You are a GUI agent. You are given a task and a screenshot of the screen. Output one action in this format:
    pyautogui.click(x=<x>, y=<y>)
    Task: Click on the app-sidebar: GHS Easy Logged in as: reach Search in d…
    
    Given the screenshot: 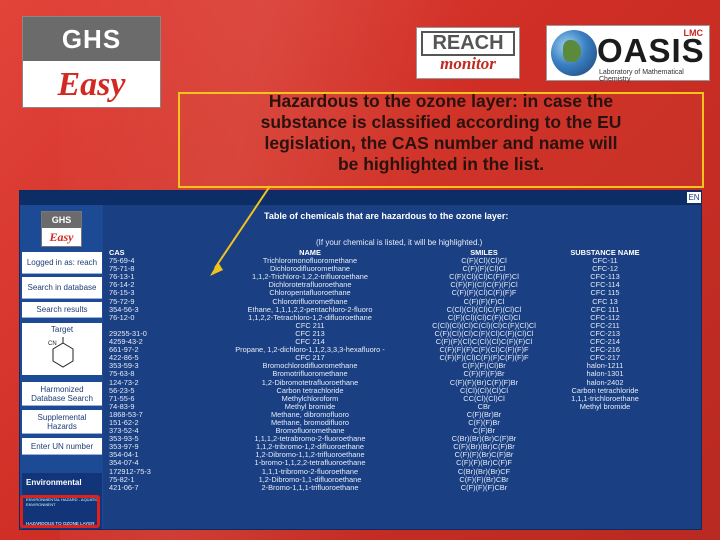 What is the action you would take?
    pyautogui.click(x=61, y=367)
    